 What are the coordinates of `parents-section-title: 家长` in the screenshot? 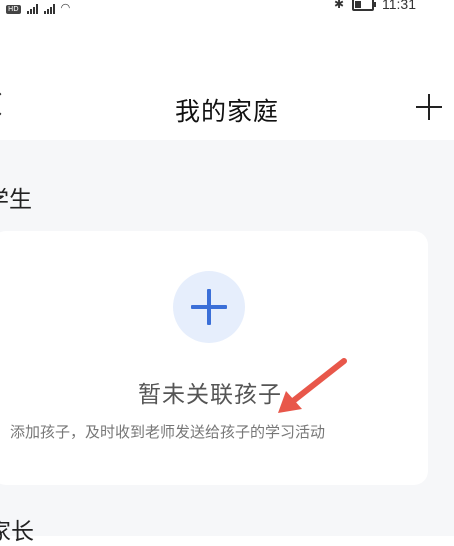 It's located at (17, 532).